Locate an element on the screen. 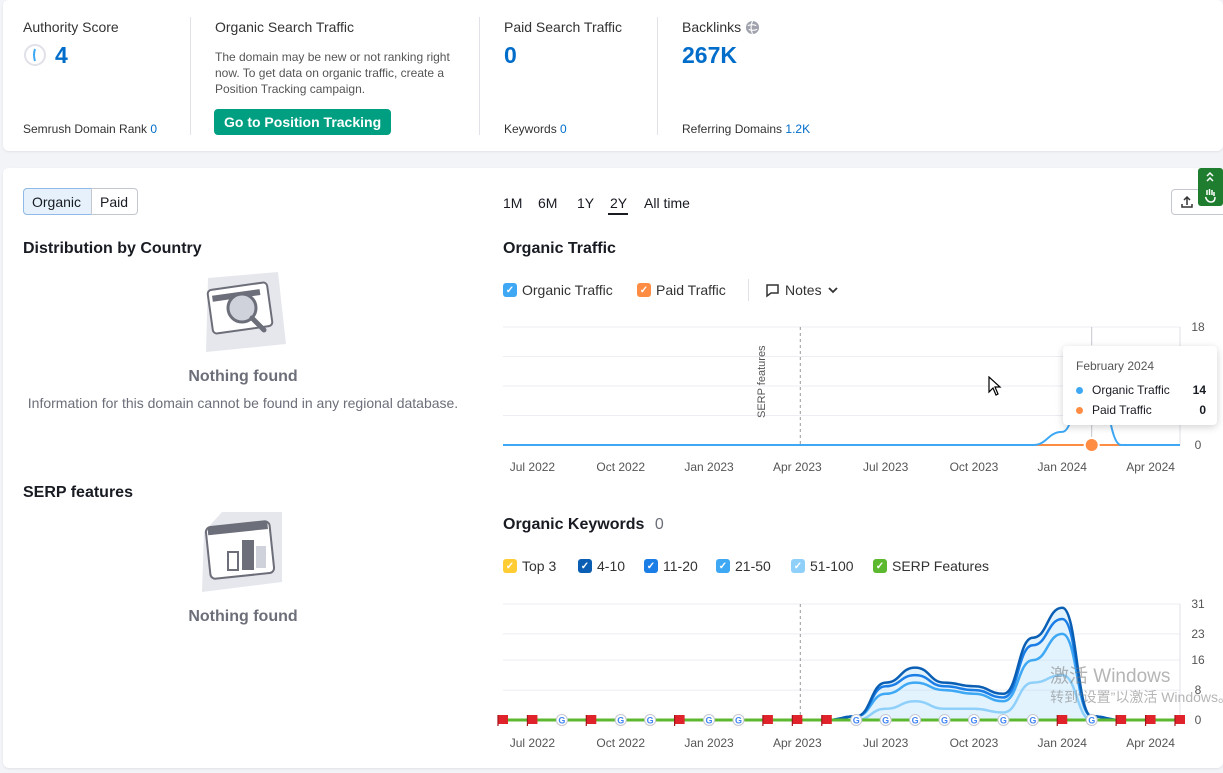 The width and height of the screenshot is (1223, 773). paid-keywords-label: Keywords 0 is located at coordinates (535, 129).